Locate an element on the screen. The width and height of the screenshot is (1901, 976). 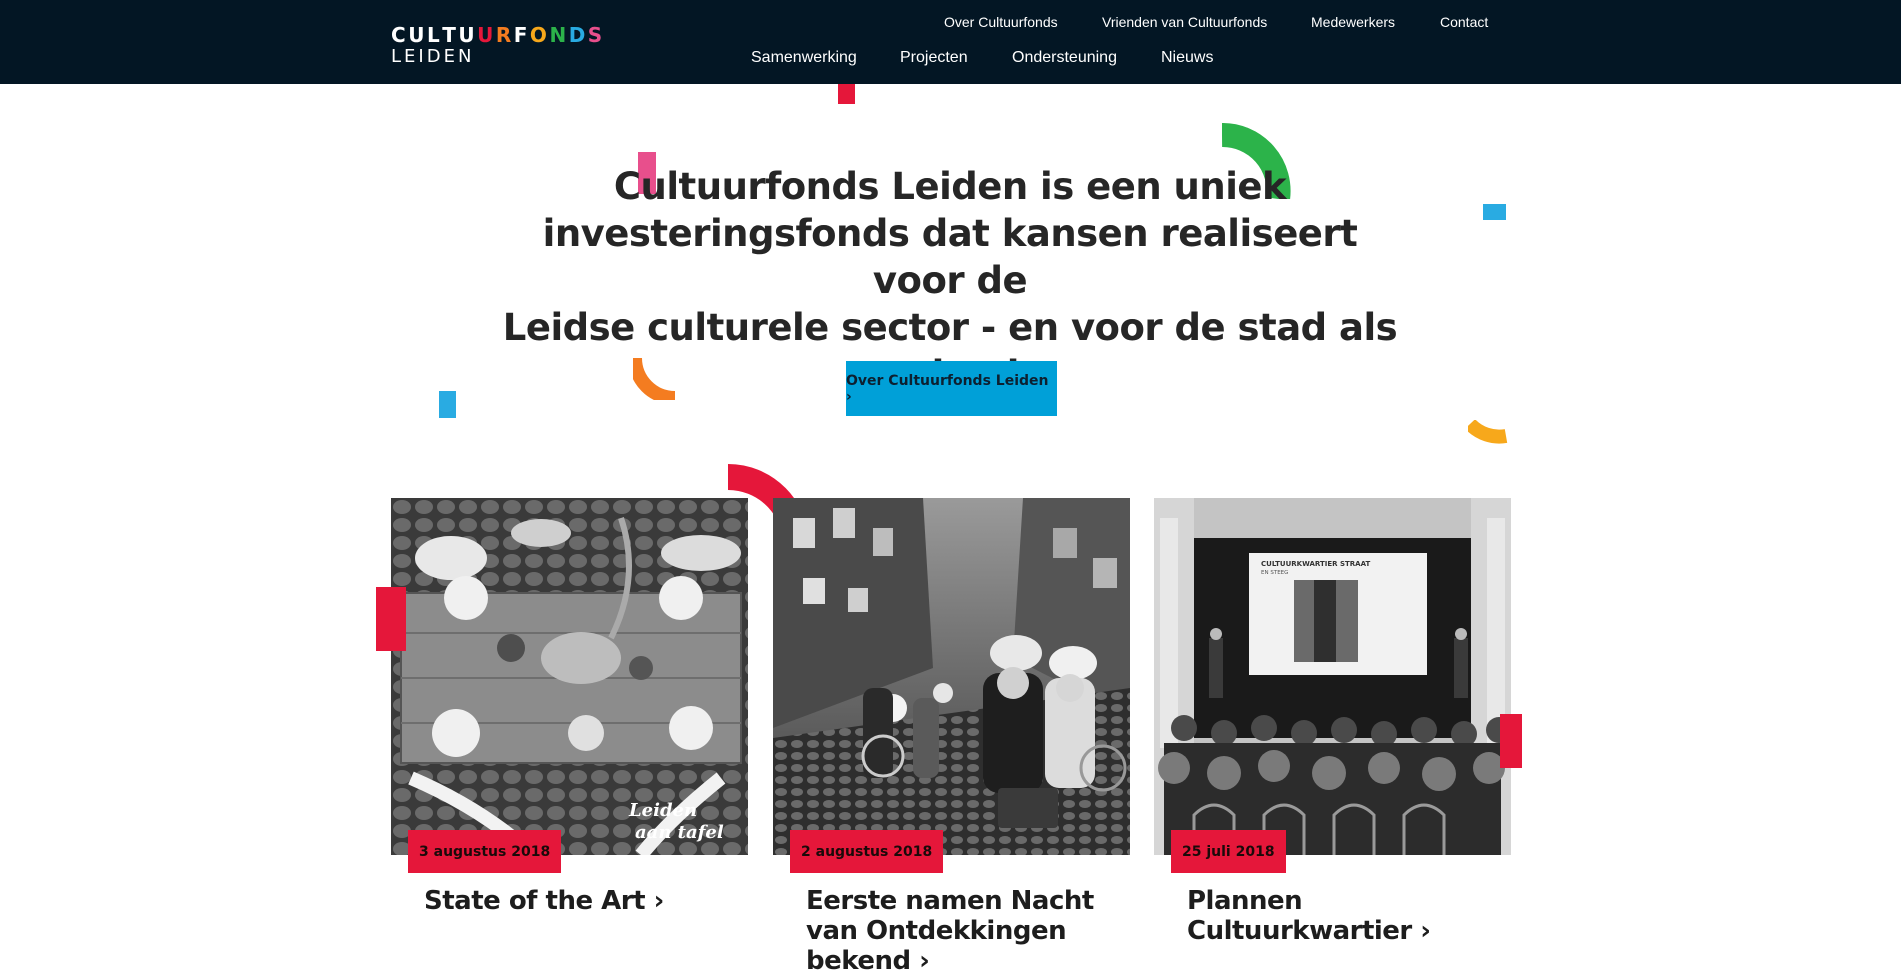
decor-red-bar-top is located at coordinates (846, 94).